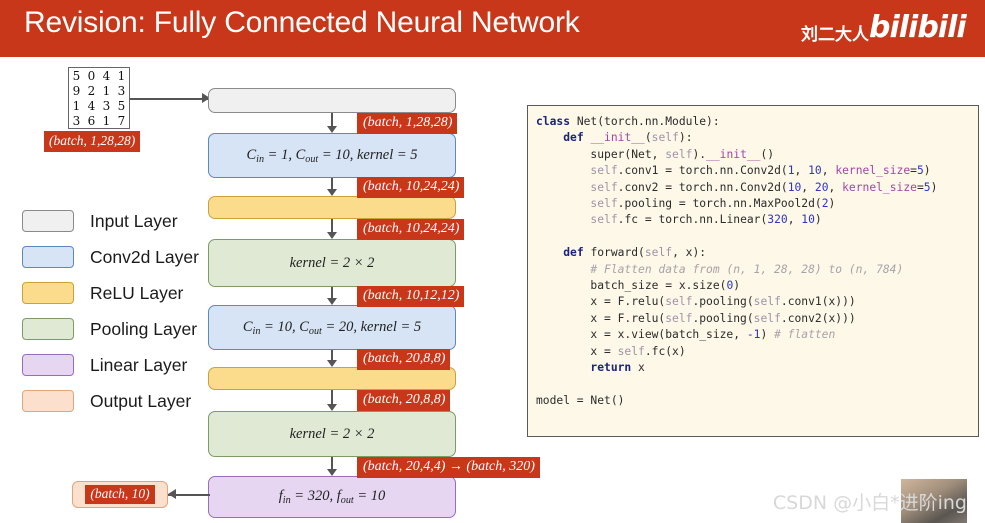  Describe the element at coordinates (918, 27) in the screenshot. I see `bilibili-logo: bilibili` at that location.